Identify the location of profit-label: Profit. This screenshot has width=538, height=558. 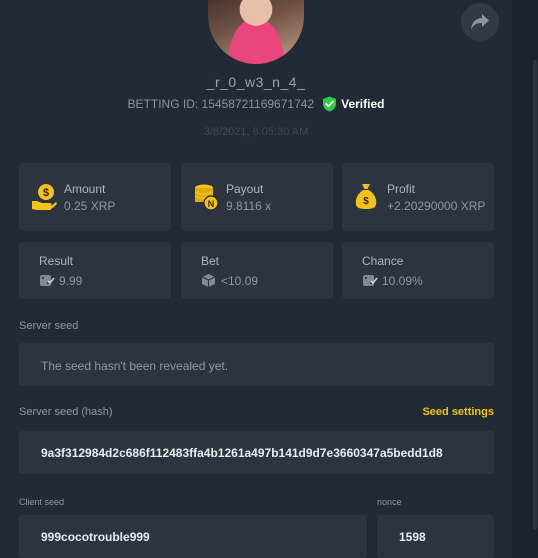
(401, 189).